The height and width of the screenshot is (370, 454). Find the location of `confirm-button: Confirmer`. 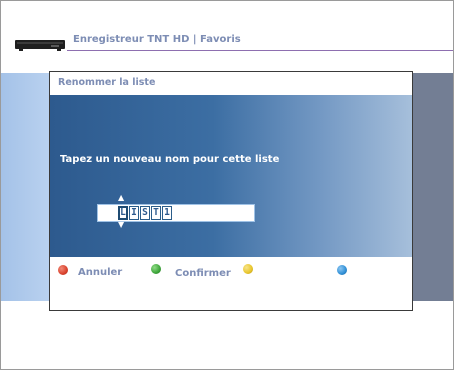

confirm-button: Confirmer is located at coordinates (203, 273).